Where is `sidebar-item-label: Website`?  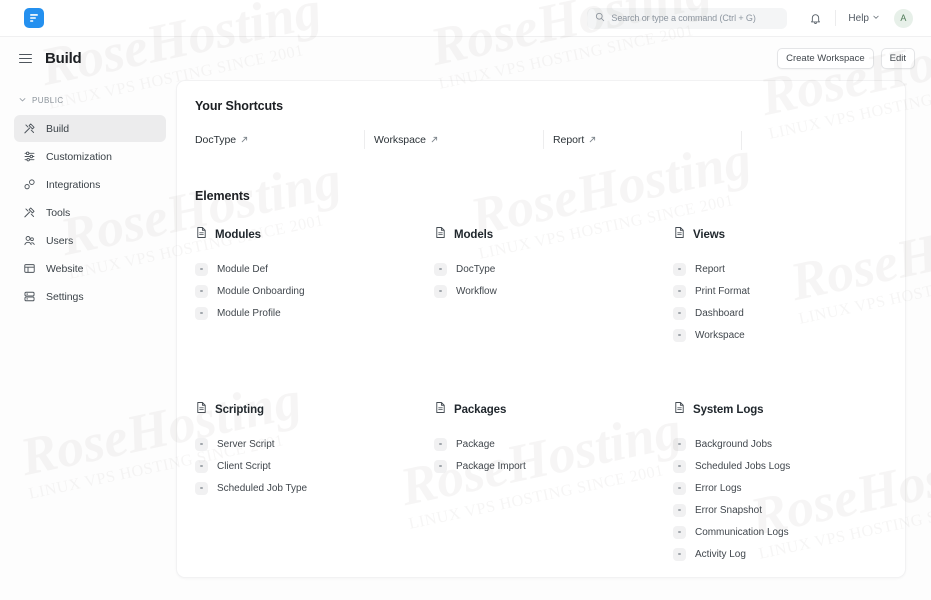 sidebar-item-label: Website is located at coordinates (65, 268).